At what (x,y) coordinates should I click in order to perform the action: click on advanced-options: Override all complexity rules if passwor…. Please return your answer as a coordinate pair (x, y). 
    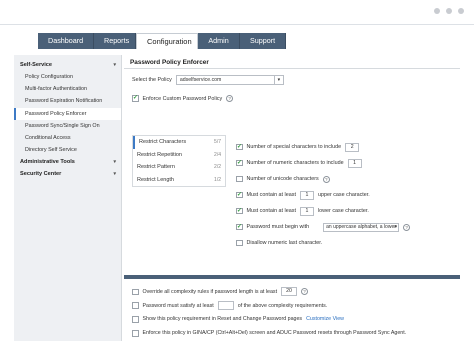
    Looking at the image, I should click on (295, 312).